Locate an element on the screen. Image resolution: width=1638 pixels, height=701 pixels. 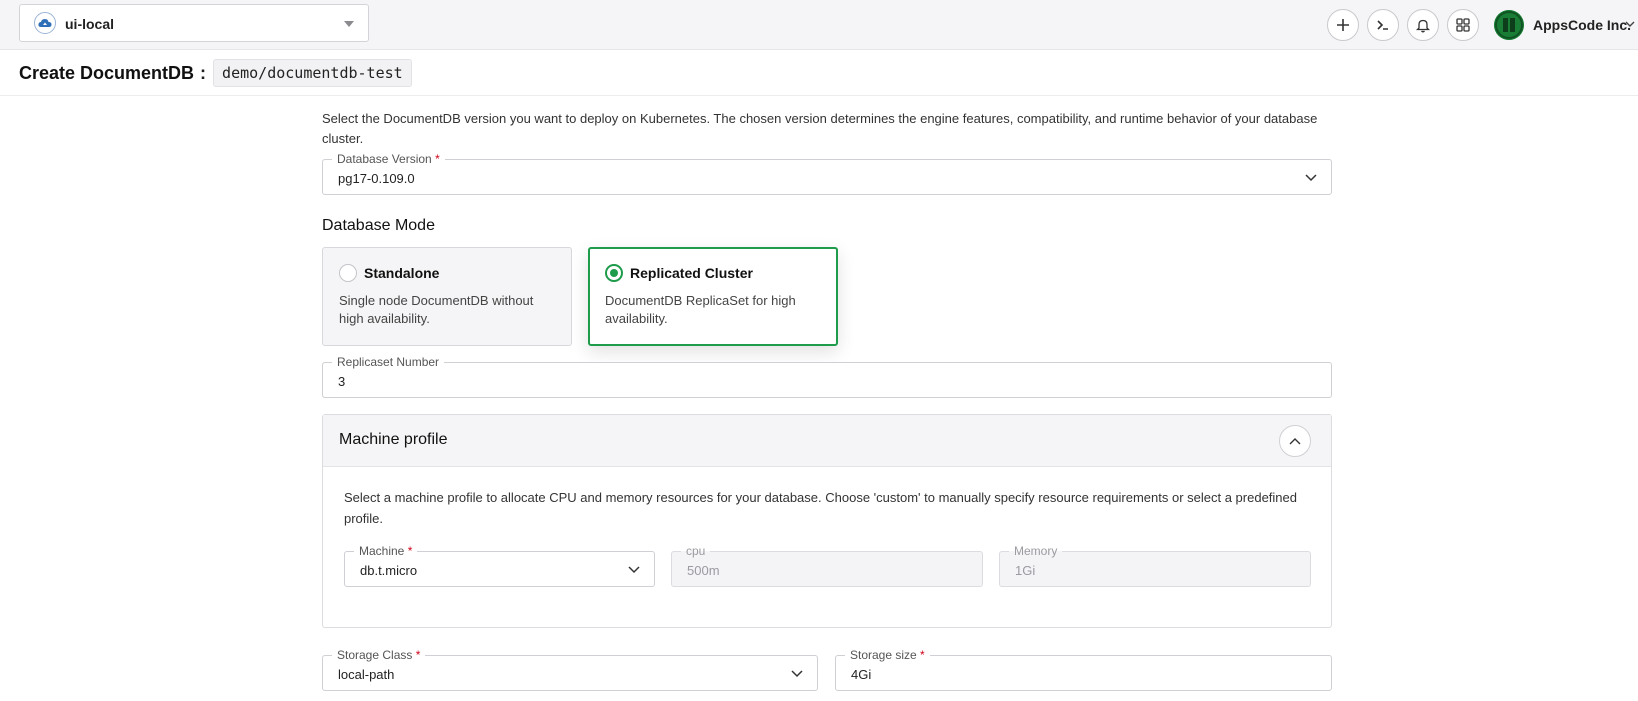
database-version-label: Database Version * is located at coordinates (388, 159).